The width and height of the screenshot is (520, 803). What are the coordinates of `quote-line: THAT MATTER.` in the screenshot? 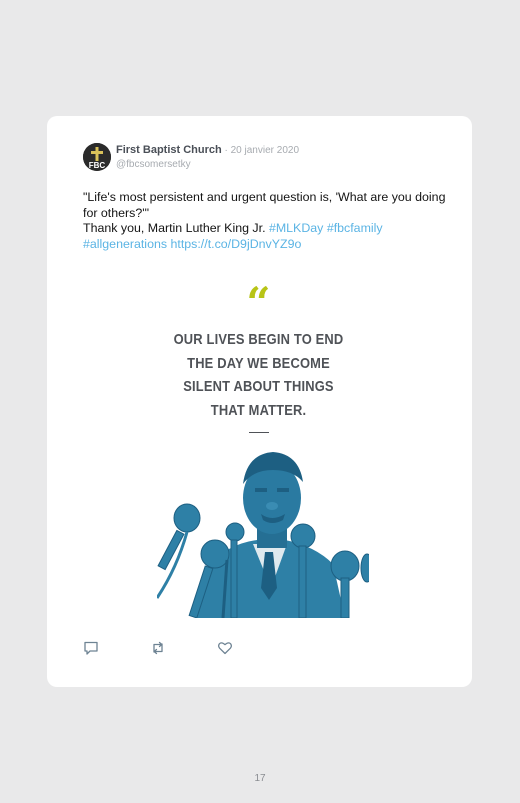 It's located at (258, 410).